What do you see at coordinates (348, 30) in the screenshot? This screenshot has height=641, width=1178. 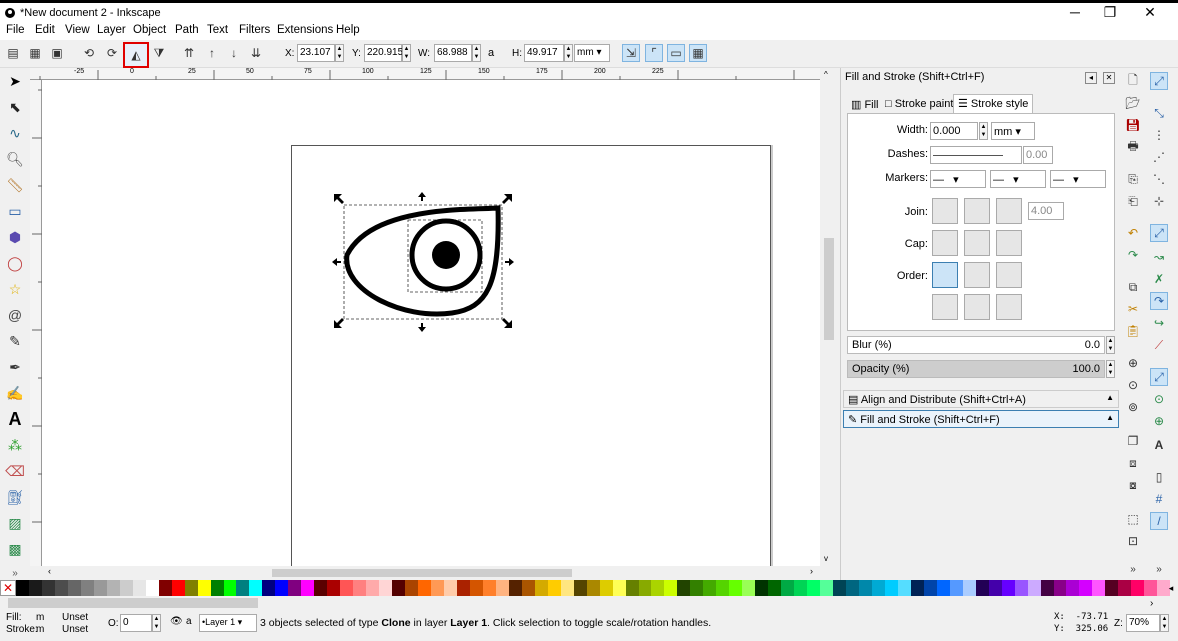 I see `menu-help: Help` at bounding box center [348, 30].